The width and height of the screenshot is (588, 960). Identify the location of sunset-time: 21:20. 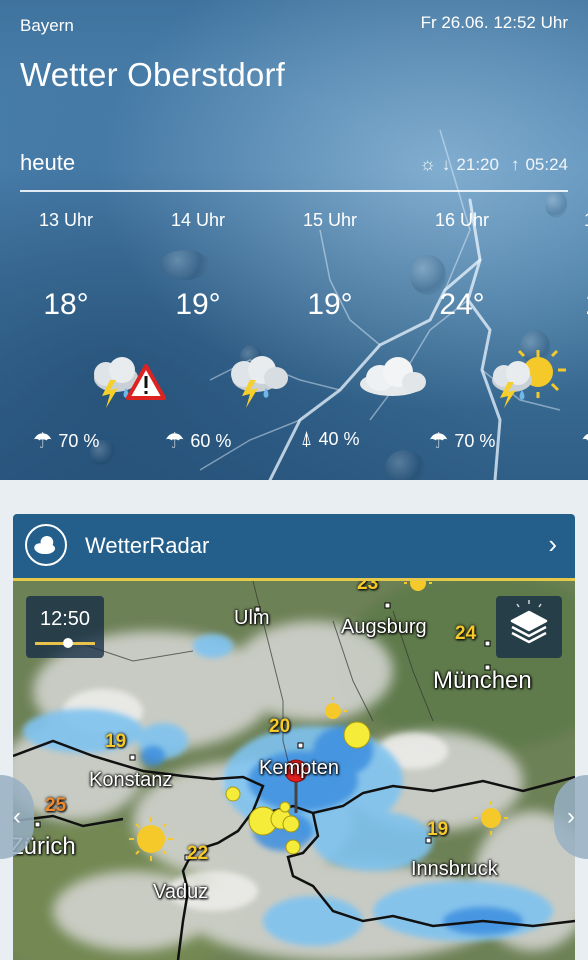
(477, 164).